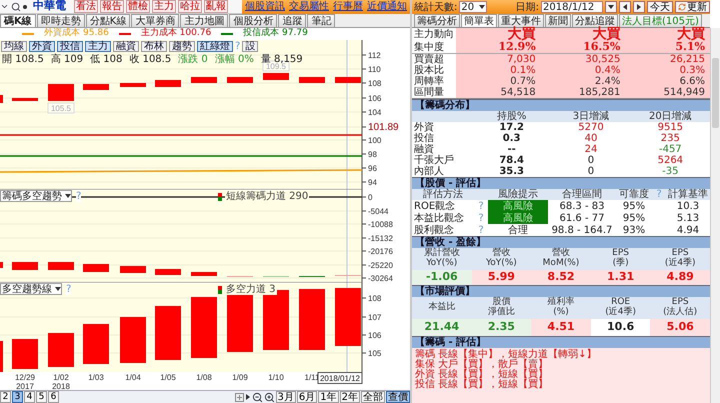  I want to click on quote-value: 收 108.5, so click(150, 59).